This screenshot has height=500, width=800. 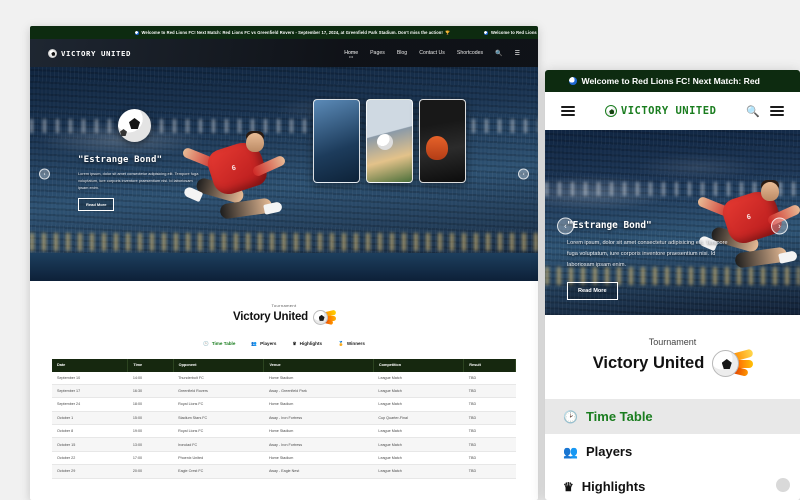 What do you see at coordinates (90, 444) in the screenshot?
I see `cell-date: October 15` at bounding box center [90, 444].